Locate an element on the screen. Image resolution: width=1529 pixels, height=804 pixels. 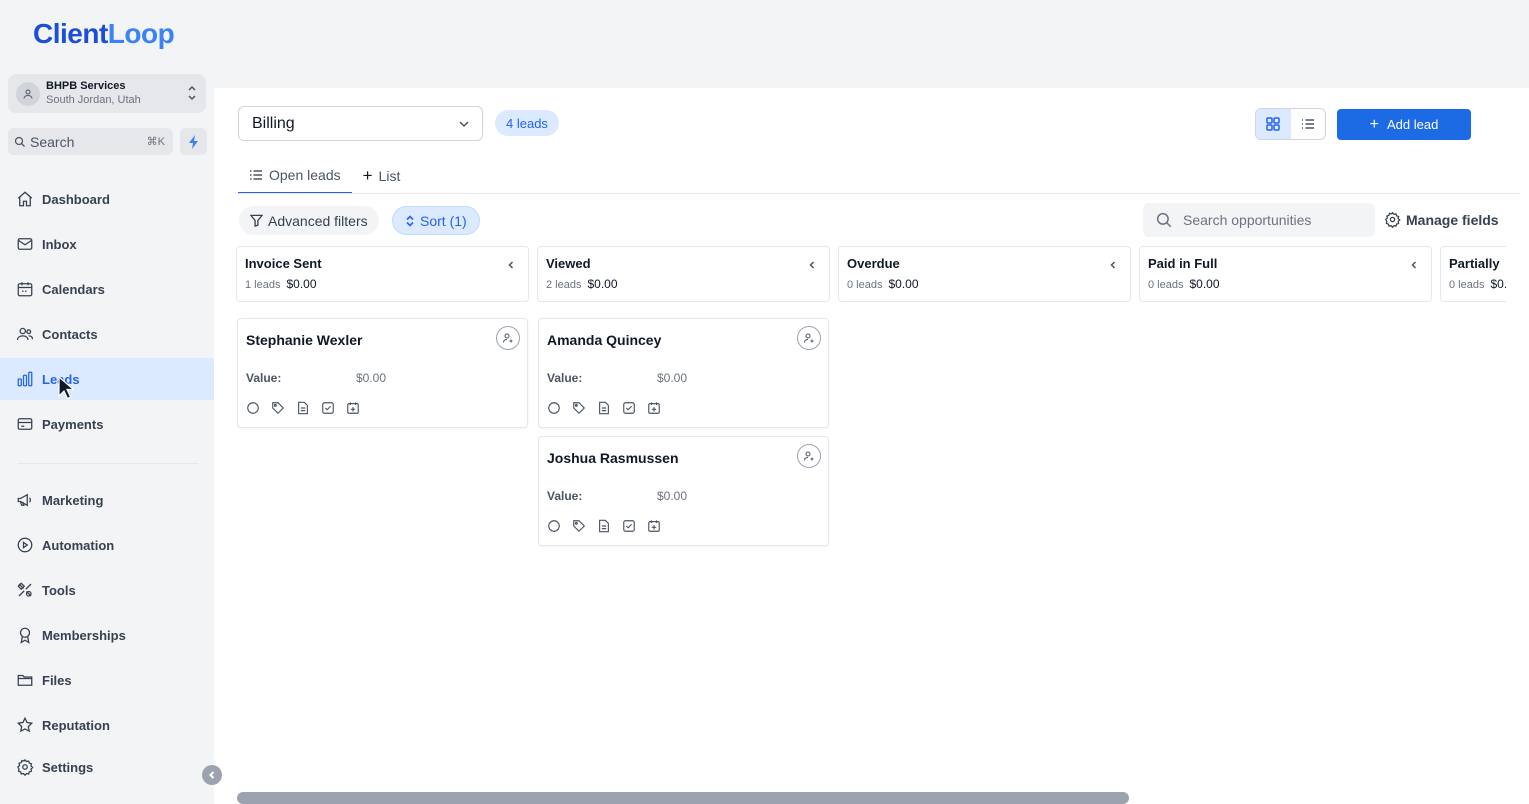
pipeline-value: Billing is located at coordinates (273, 123).